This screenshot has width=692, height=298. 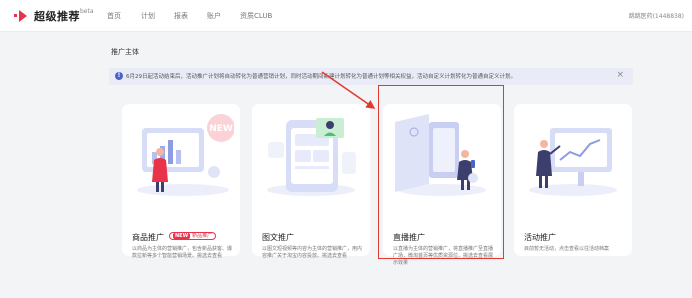 I want to click on event-promotion-illustration, so click(x=573, y=162).